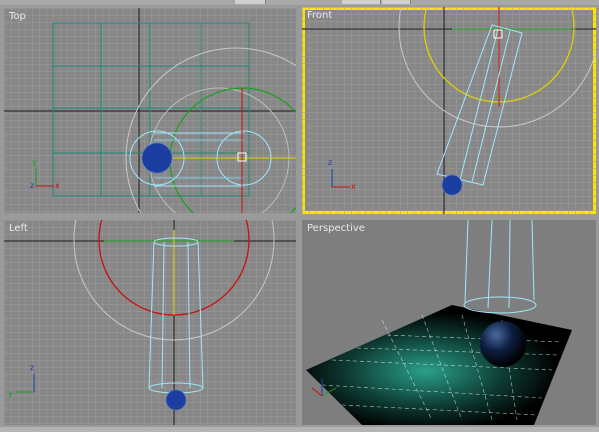 This screenshot has height=432, width=599. I want to click on viewport-label-left: Left, so click(18, 228).